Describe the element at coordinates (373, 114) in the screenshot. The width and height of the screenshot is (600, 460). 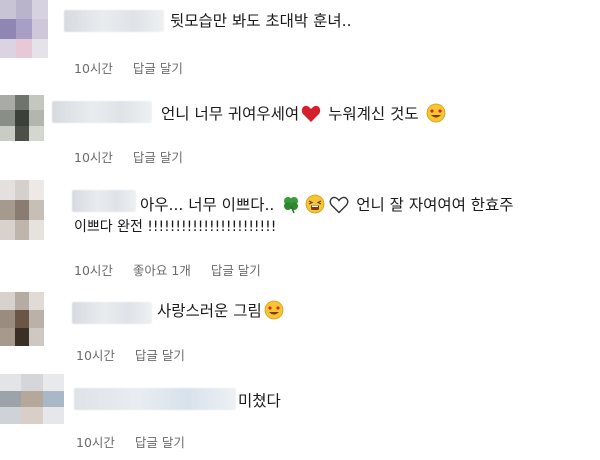
I see `comment-text-cont: 누워계신 것도` at that location.